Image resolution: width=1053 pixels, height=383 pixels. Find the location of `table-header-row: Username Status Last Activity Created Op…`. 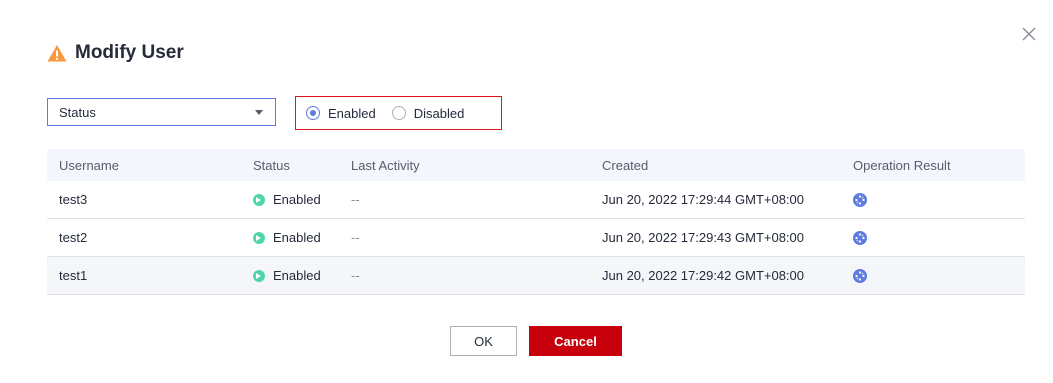

table-header-row: Username Status Last Activity Created Op… is located at coordinates (536, 165).